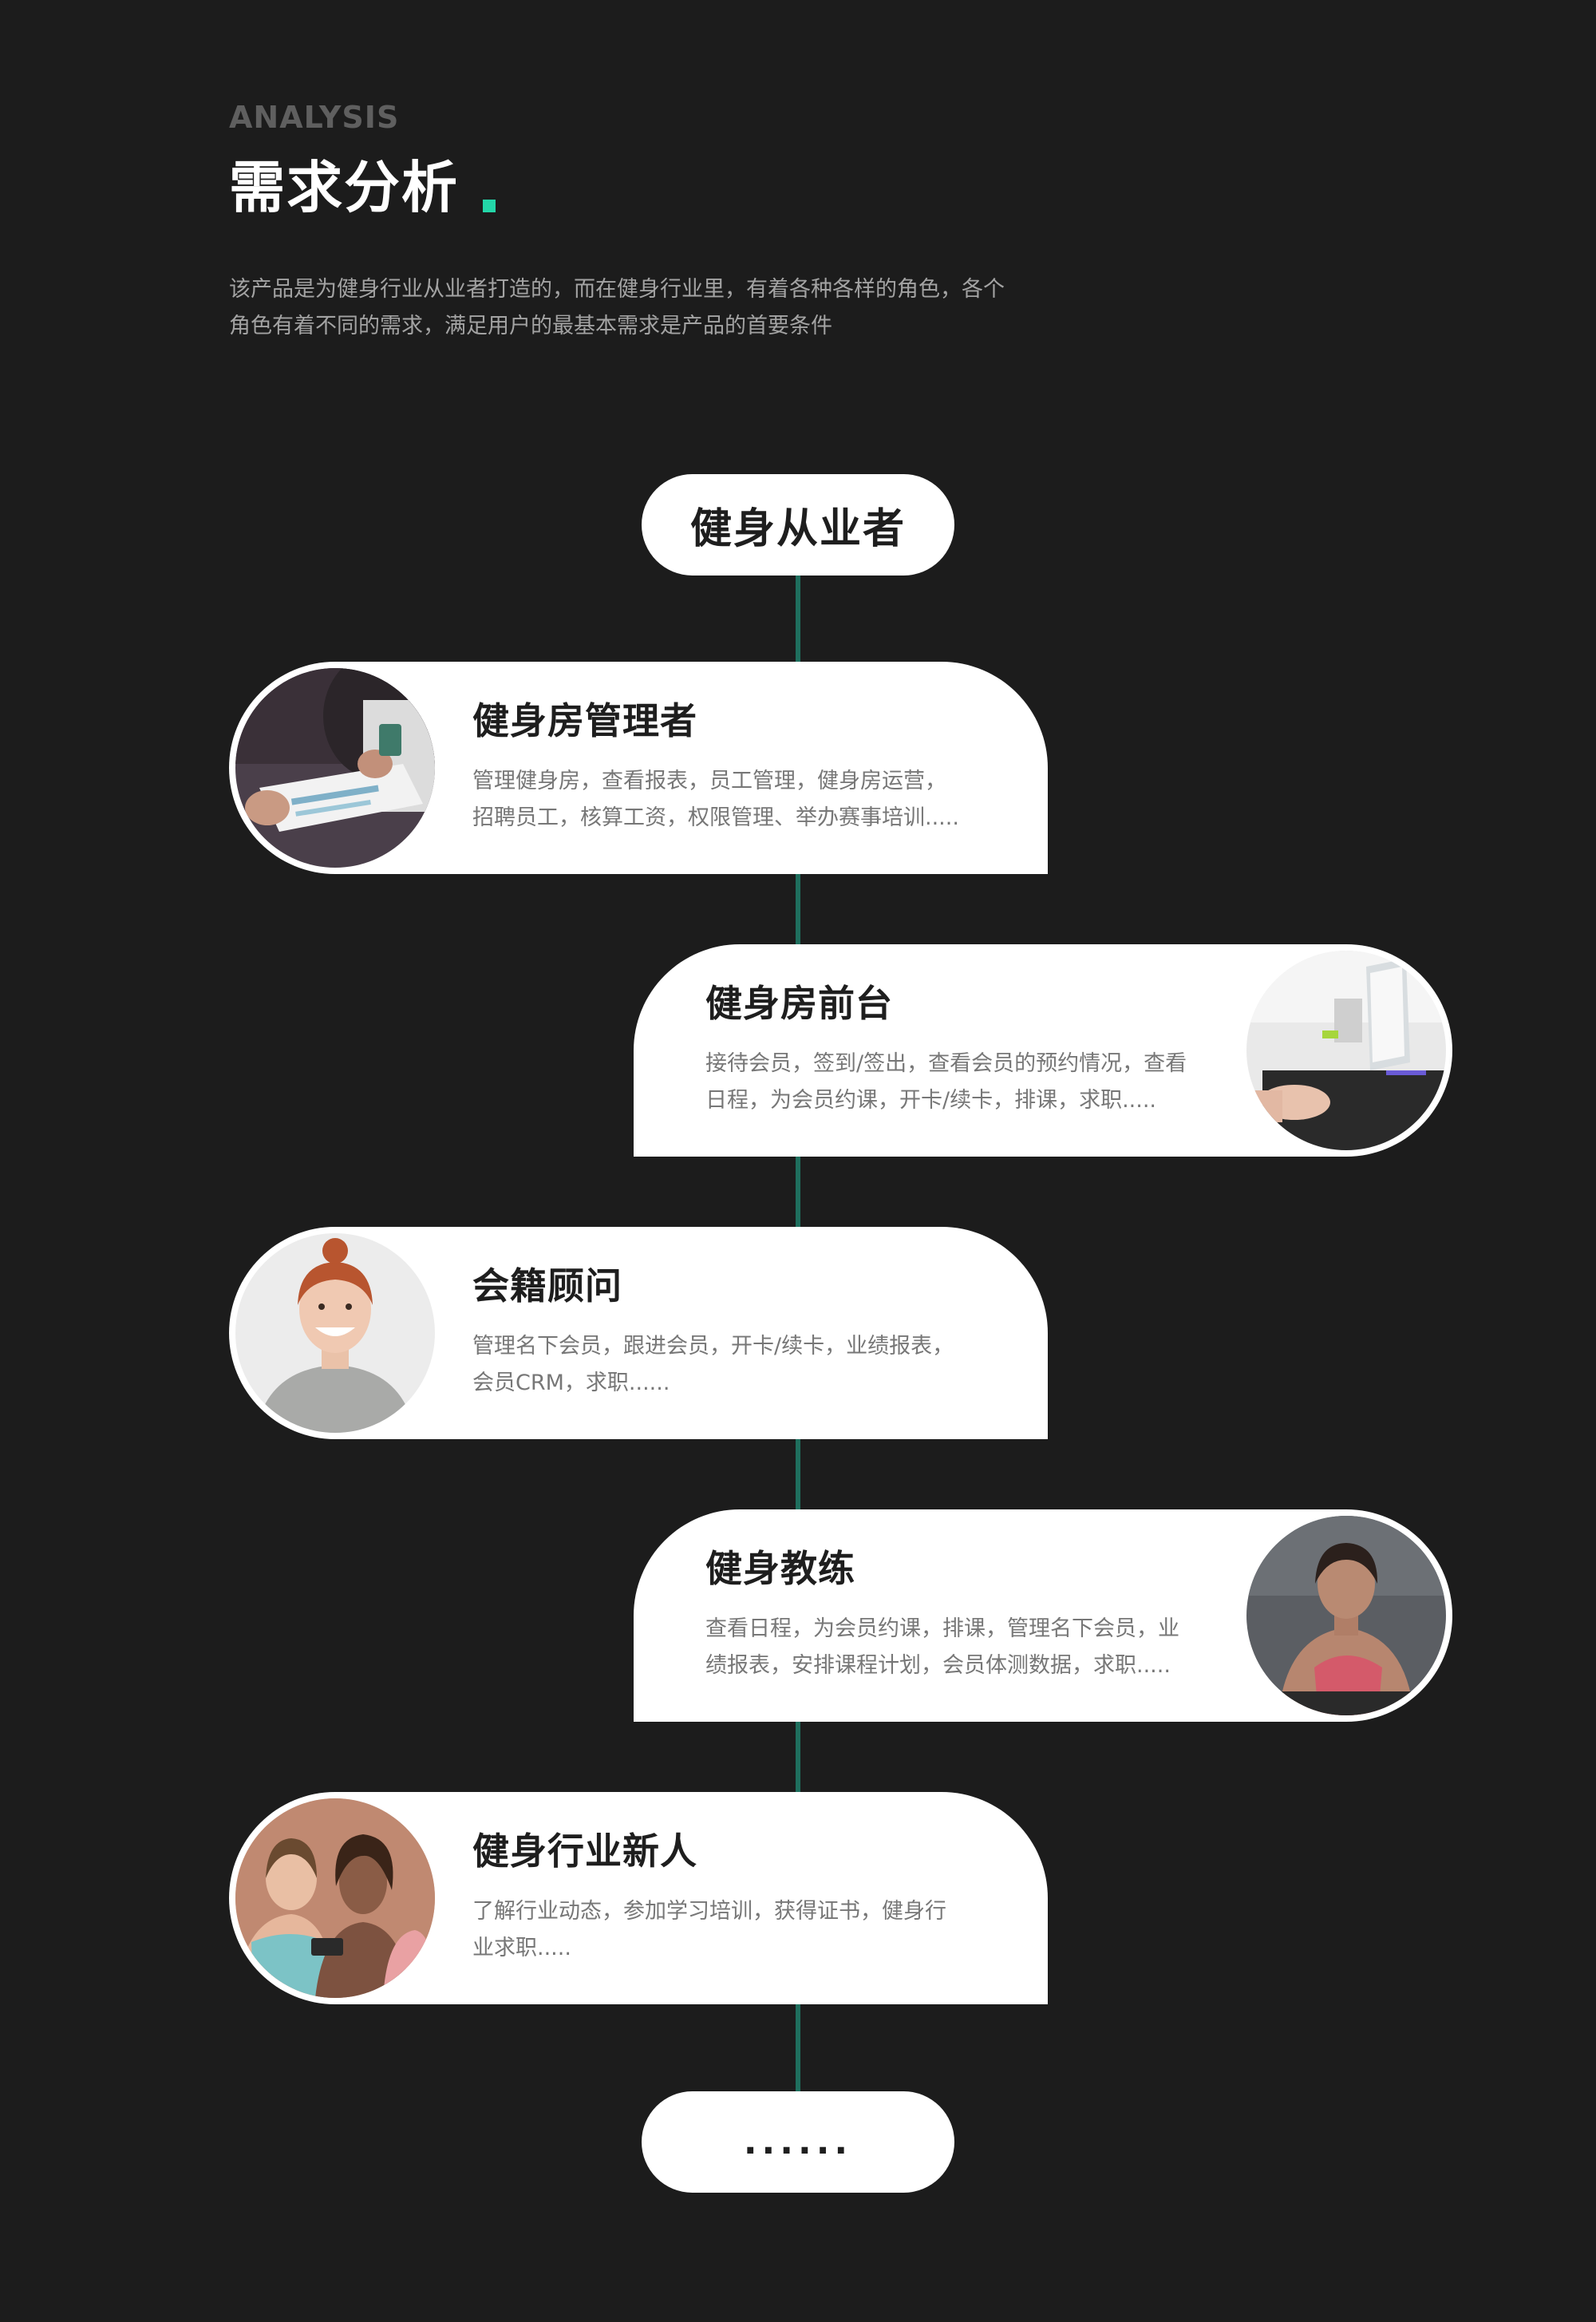 The height and width of the screenshot is (2322, 1596). What do you see at coordinates (780, 1568) in the screenshot?
I see `role-title: 健身教练` at bounding box center [780, 1568].